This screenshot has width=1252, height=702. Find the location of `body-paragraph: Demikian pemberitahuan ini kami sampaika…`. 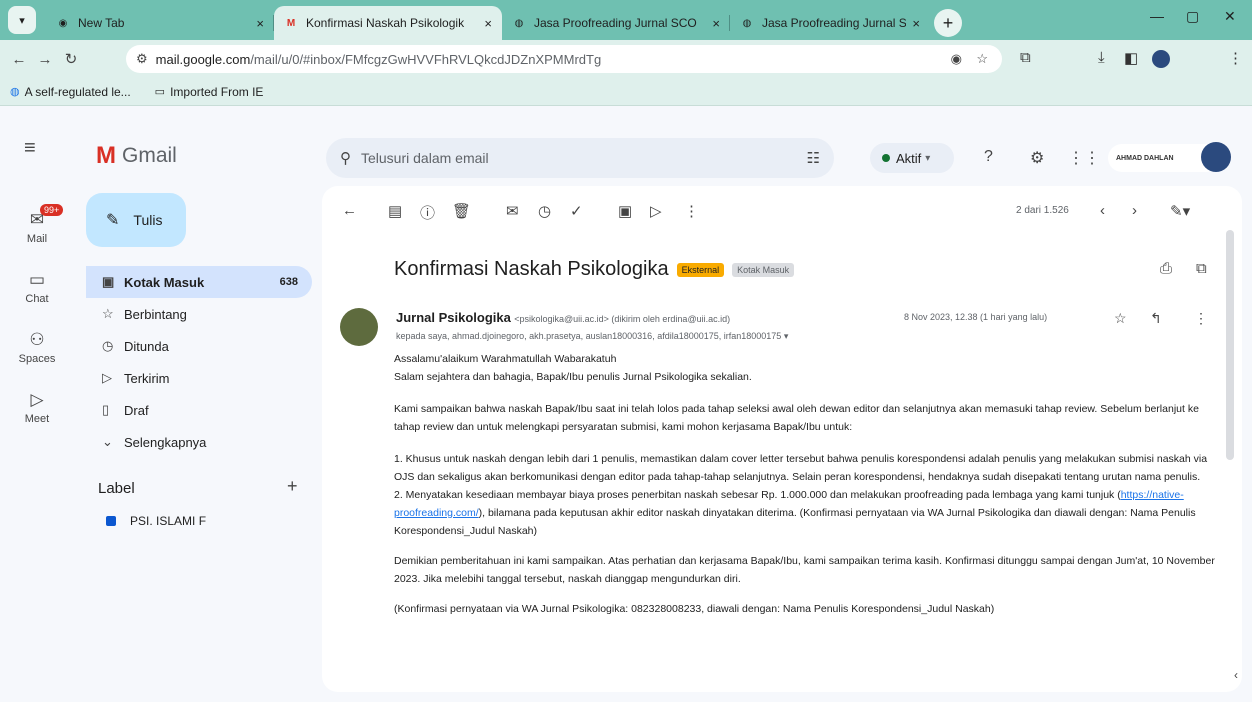

body-paragraph: Demikian pemberitahuan ini kami sampaika… is located at coordinates (804, 570).